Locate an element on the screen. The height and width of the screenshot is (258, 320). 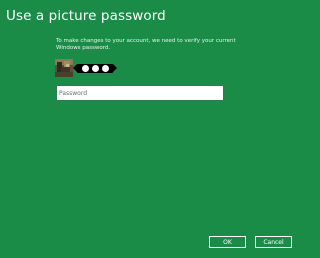
user-avatar is located at coordinates (64, 68).